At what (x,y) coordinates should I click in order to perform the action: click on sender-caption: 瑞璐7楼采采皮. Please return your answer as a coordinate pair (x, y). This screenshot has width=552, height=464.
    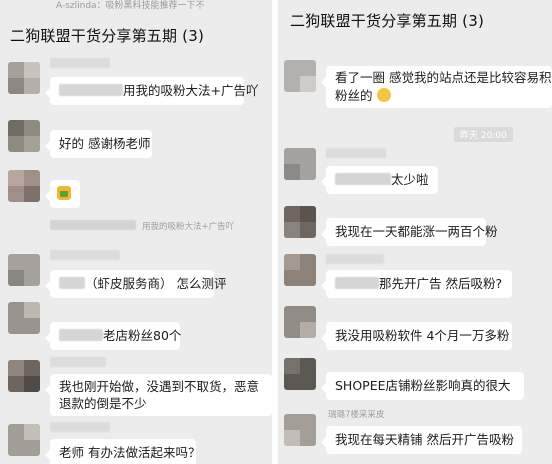
    Looking at the image, I should click on (356, 415).